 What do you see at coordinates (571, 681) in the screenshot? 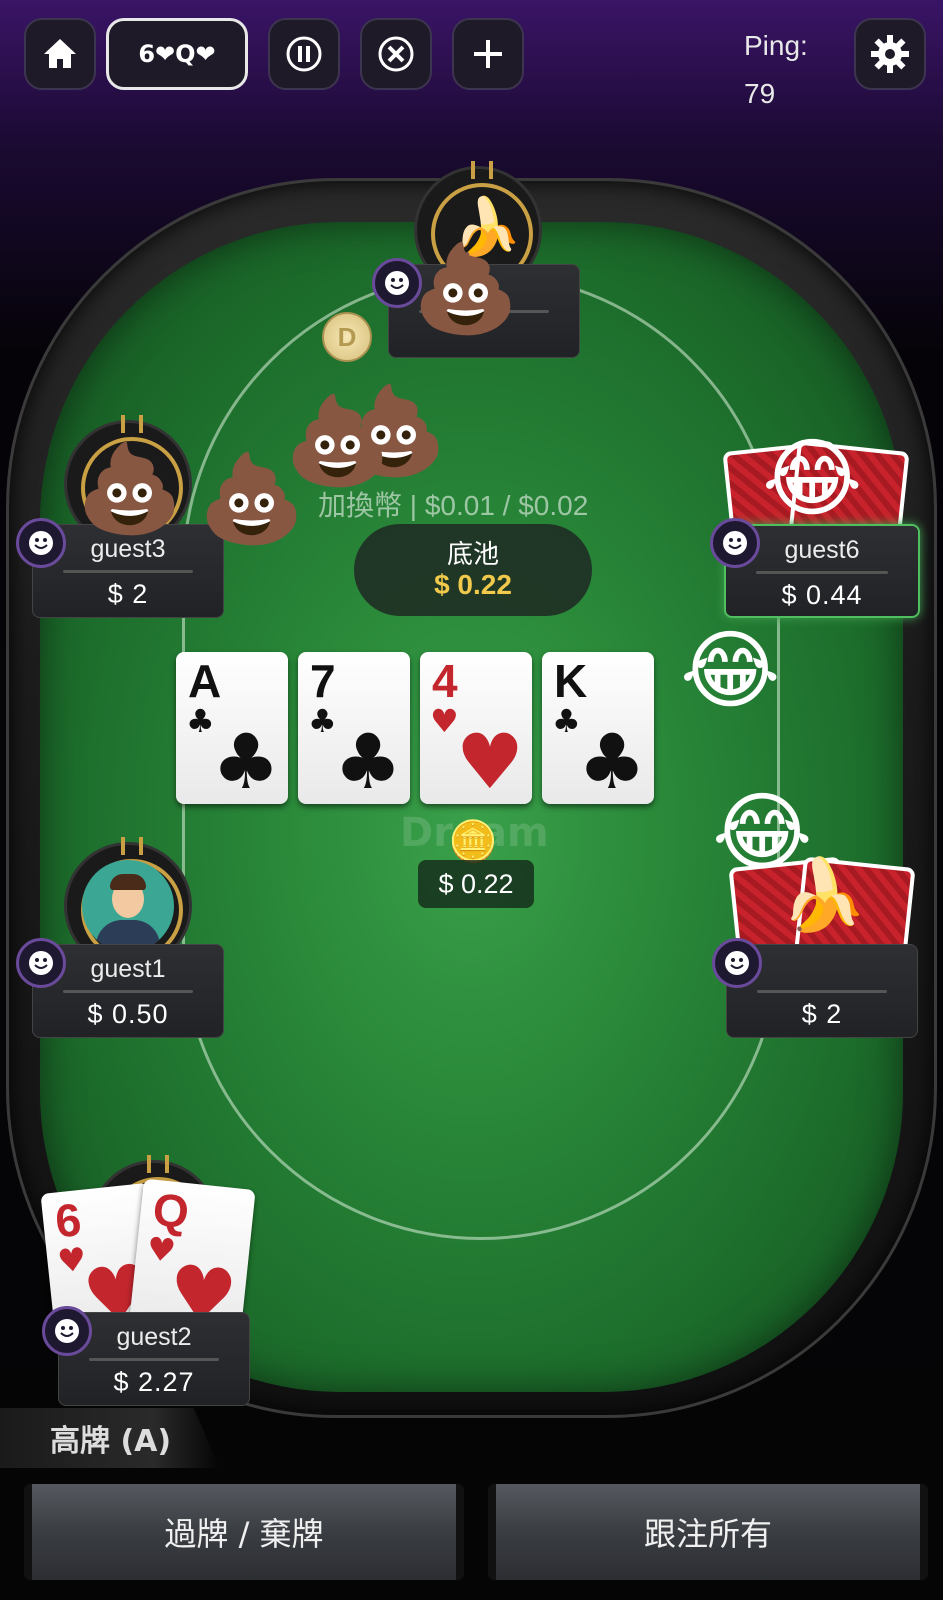
I see `card-rank: K` at bounding box center [571, 681].